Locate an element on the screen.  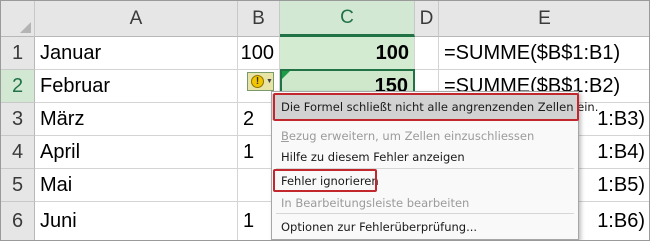
column-label: E is located at coordinates (544, 18).